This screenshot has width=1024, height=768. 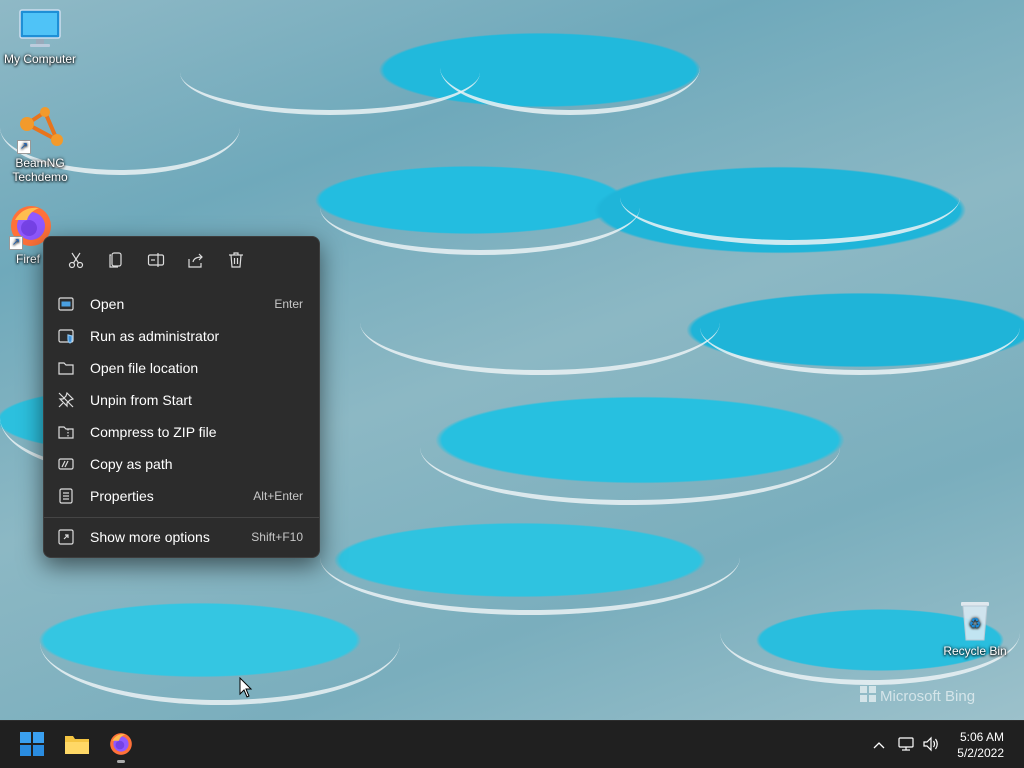 What do you see at coordinates (72, 496) in the screenshot?
I see `properties-icon` at bounding box center [72, 496].